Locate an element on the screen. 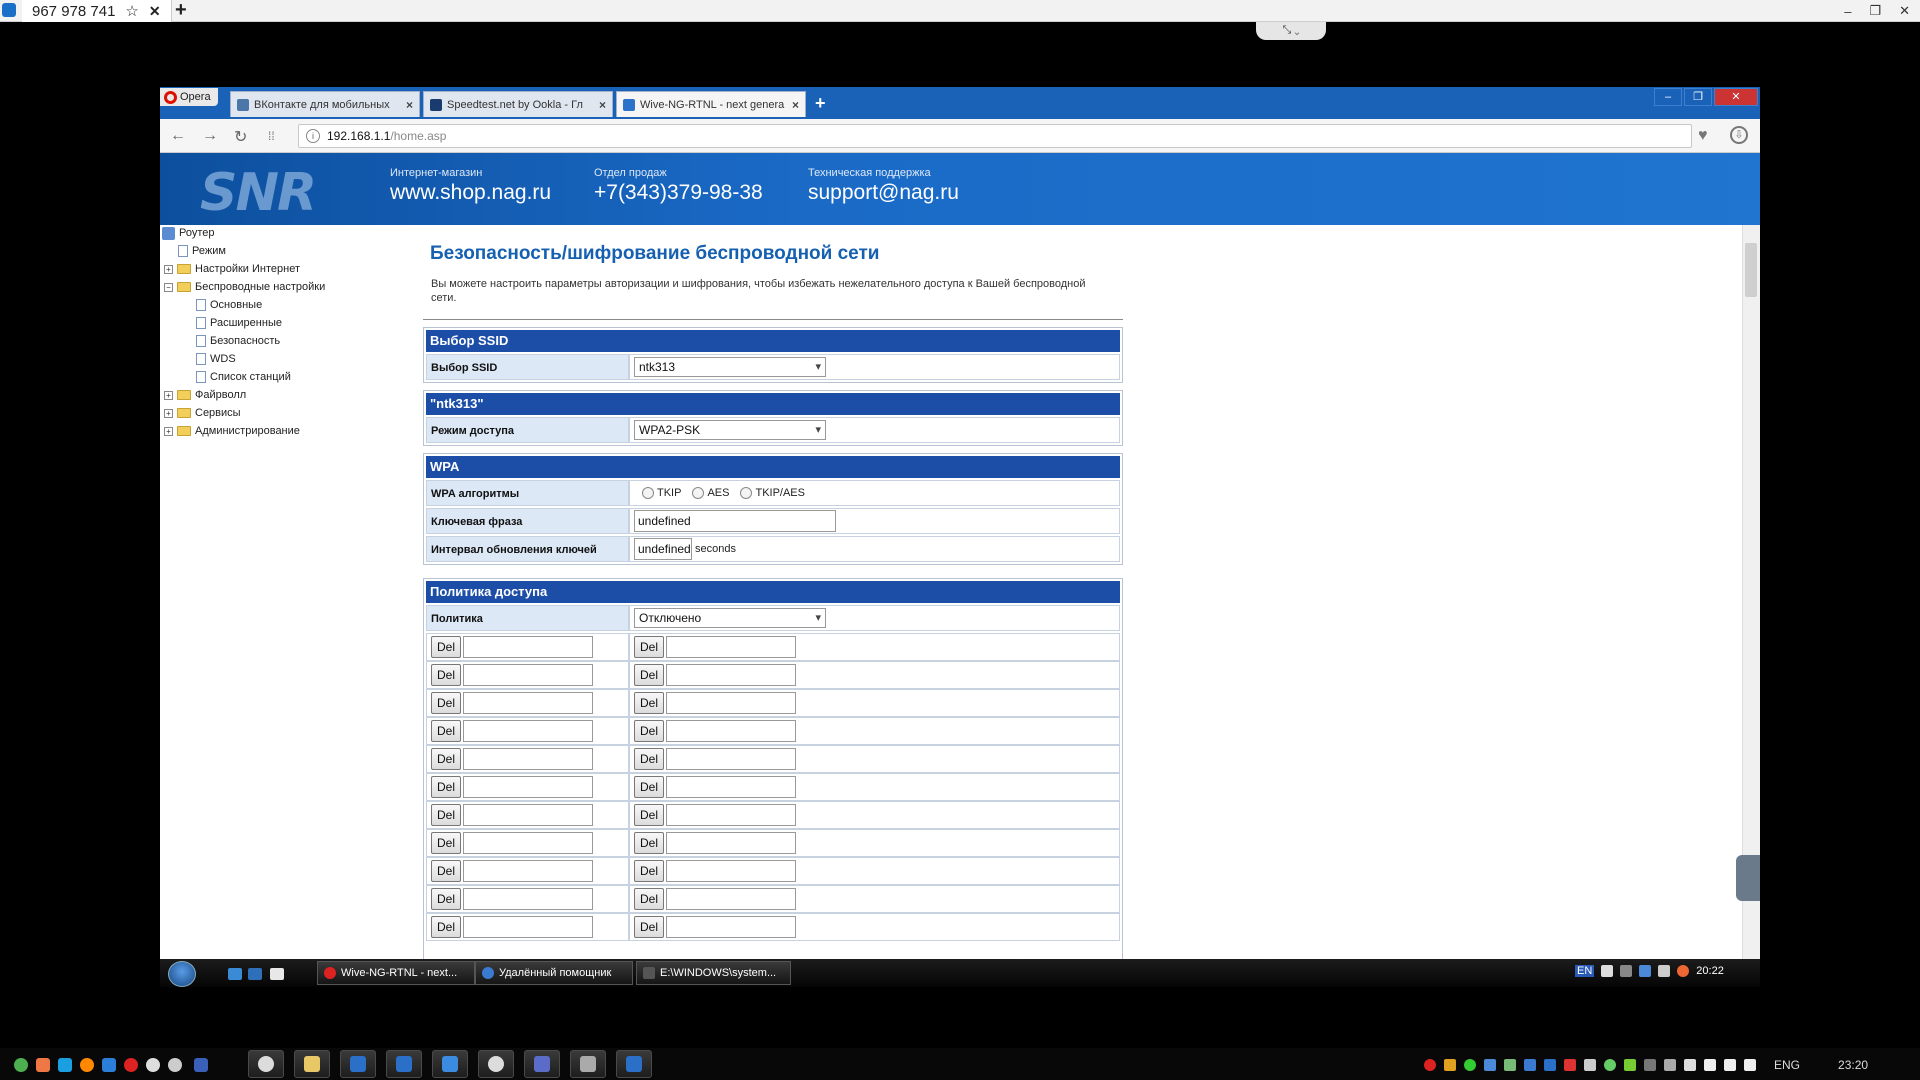  taskbar-item-remote-assistant: Удалённый помощник is located at coordinates (554, 973).